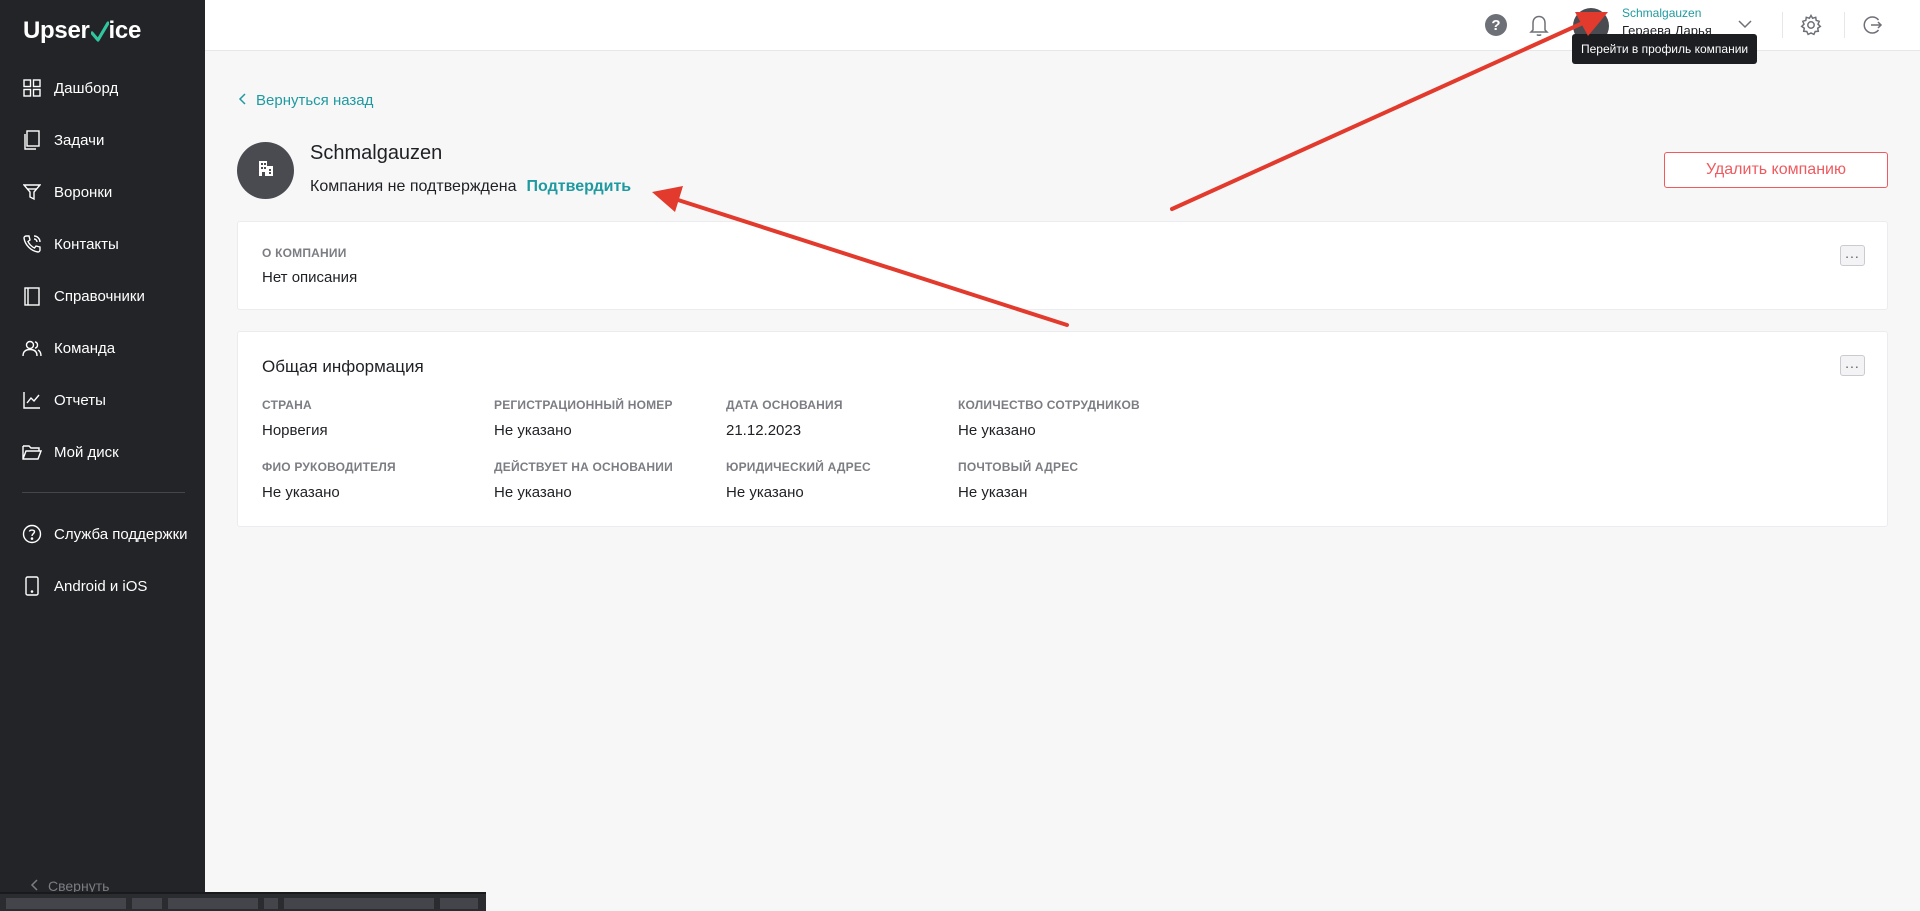 The width and height of the screenshot is (1920, 911). I want to click on sidebar-item-contacts: Контакты, so click(102, 244).